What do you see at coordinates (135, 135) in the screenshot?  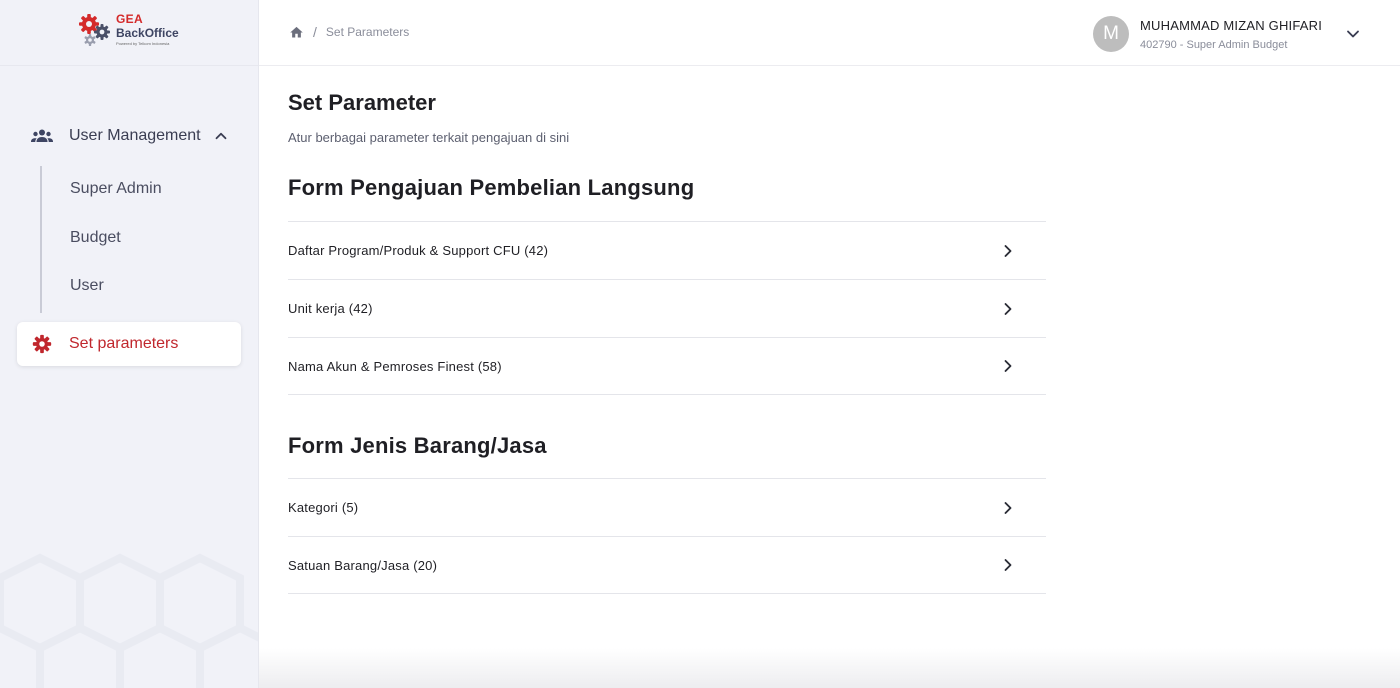 I see `sidebar-group-label: User Management` at bounding box center [135, 135].